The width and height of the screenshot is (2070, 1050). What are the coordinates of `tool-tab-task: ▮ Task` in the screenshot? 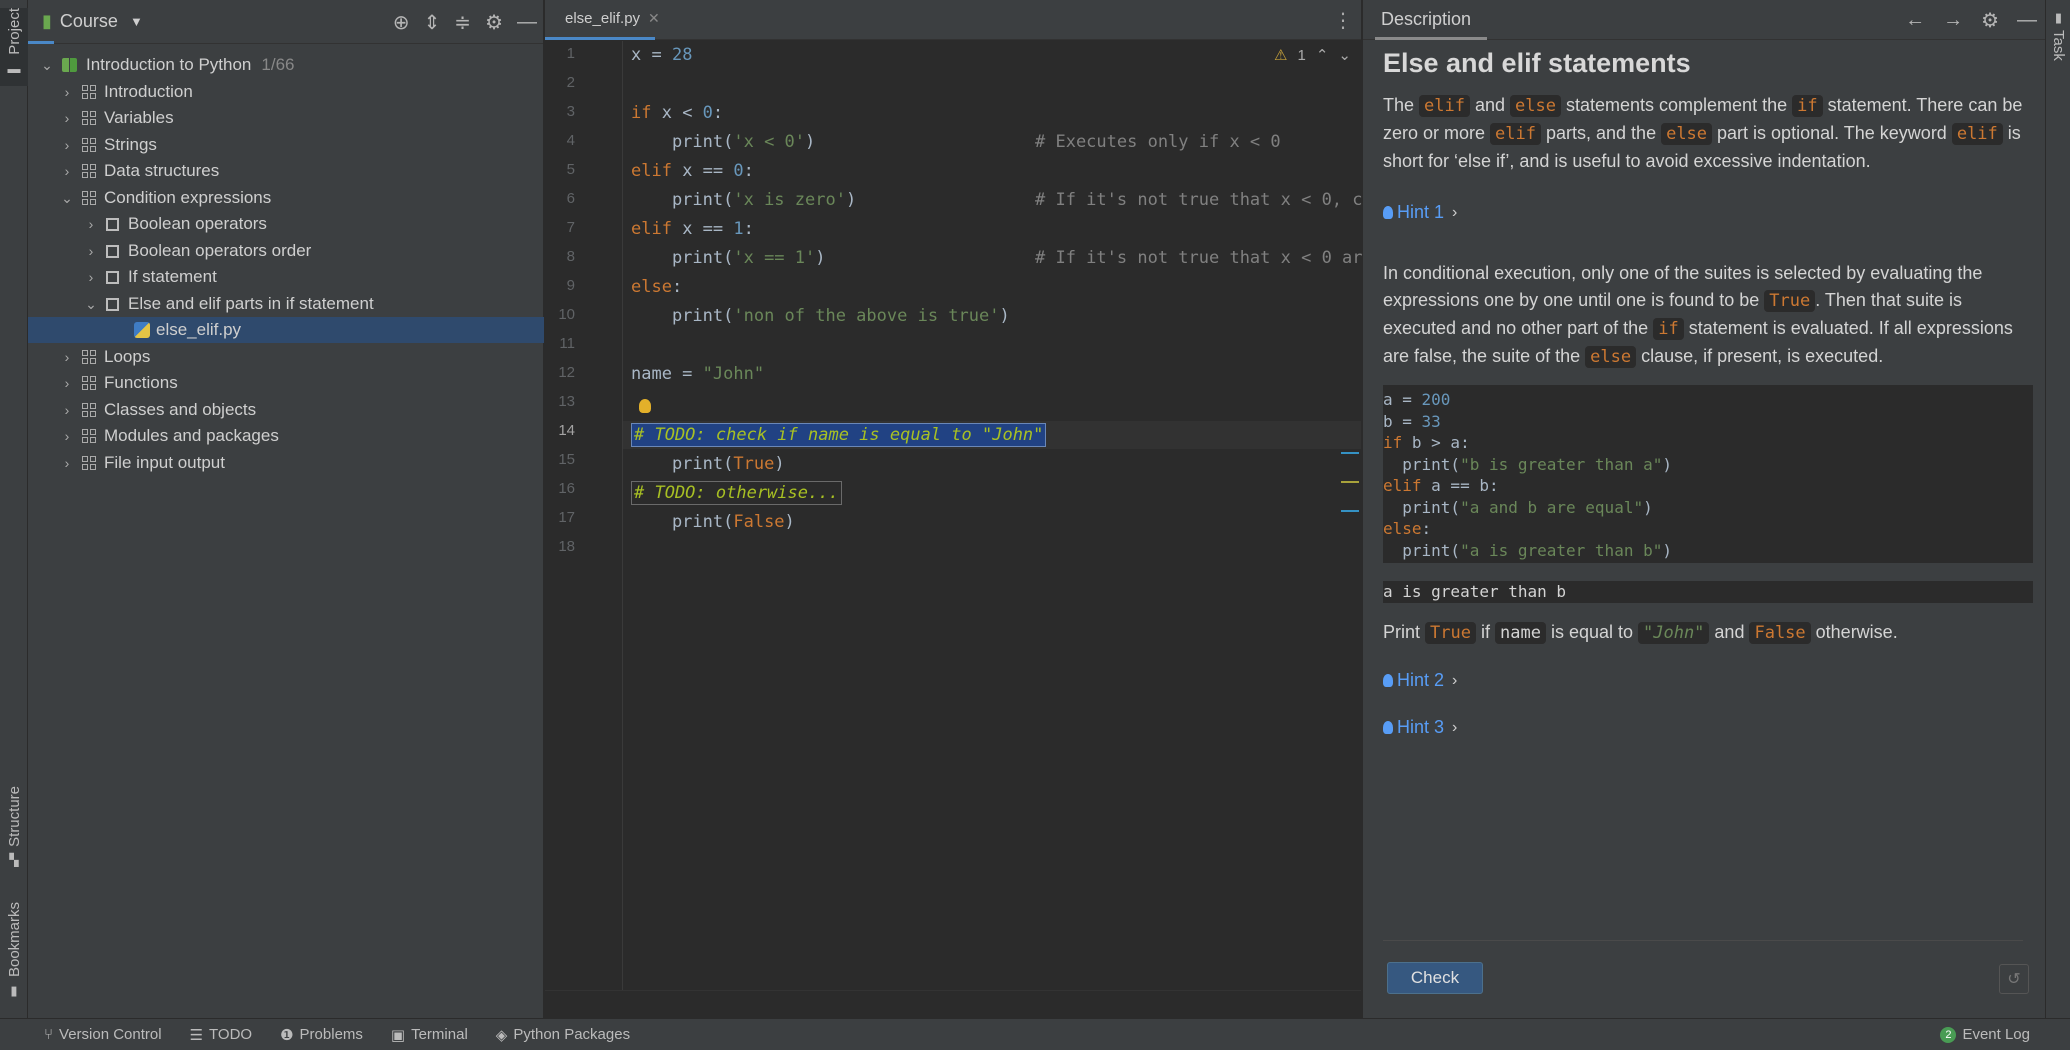 It's located at (2058, 35).